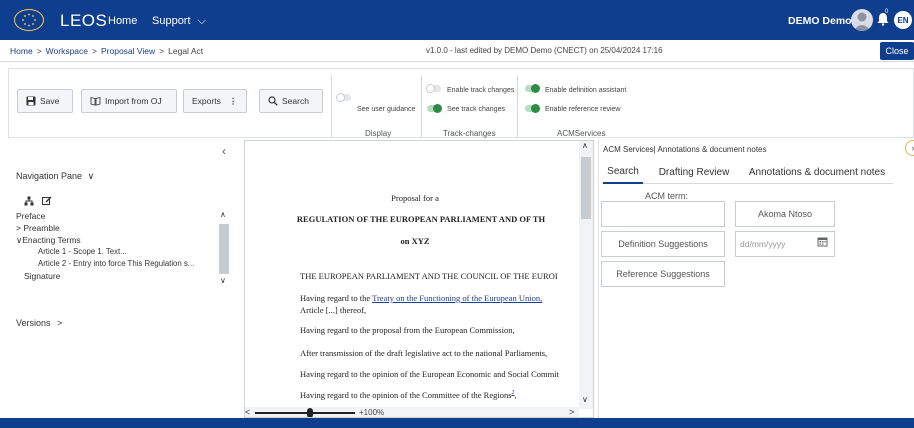 The width and height of the screenshot is (914, 428). Describe the element at coordinates (586, 90) in the screenshot. I see `definition-assistant-label: Enable definition assistant` at that location.